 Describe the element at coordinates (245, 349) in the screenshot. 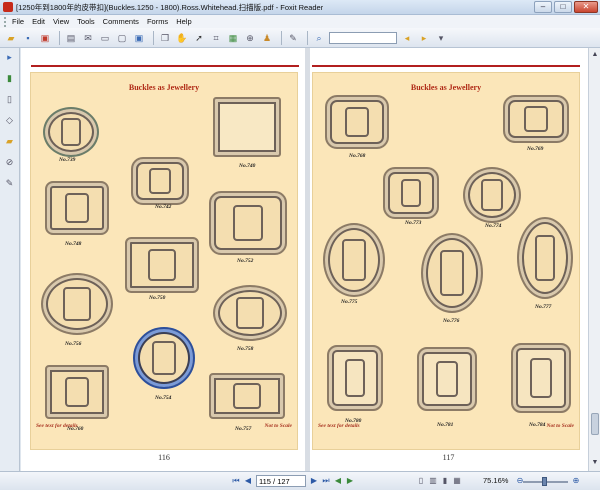

I see `label-758: No.758` at that location.